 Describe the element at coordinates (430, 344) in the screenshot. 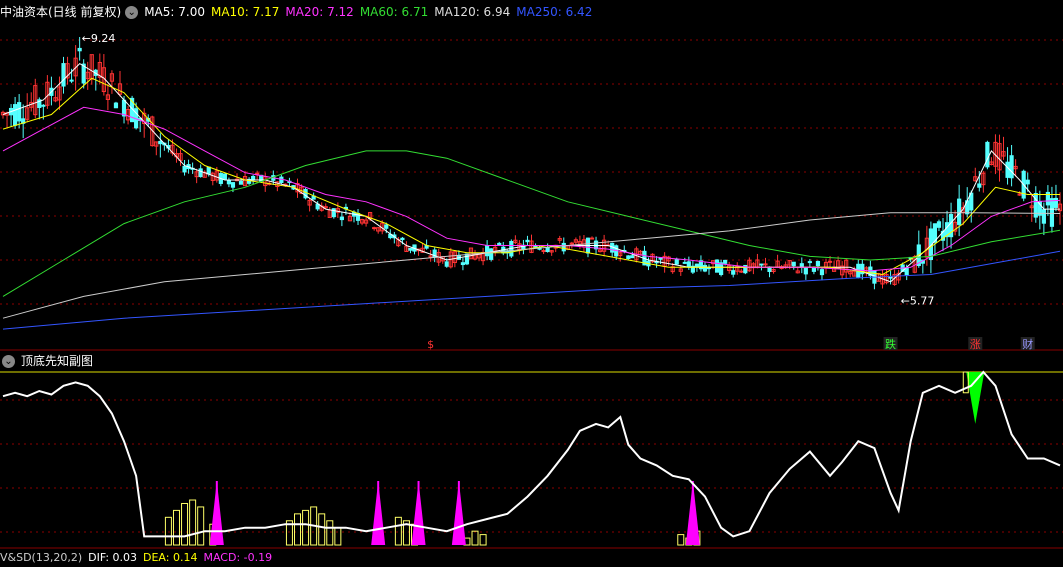

I see `event-marker: $` at that location.